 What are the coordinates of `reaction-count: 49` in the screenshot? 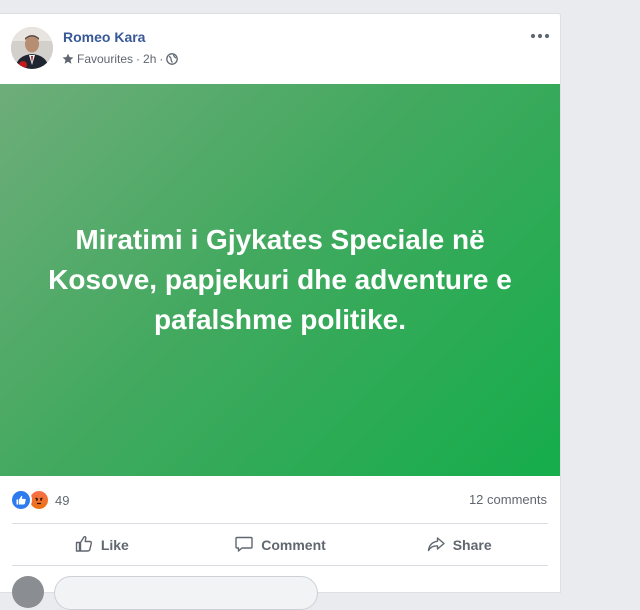 It's located at (62, 500).